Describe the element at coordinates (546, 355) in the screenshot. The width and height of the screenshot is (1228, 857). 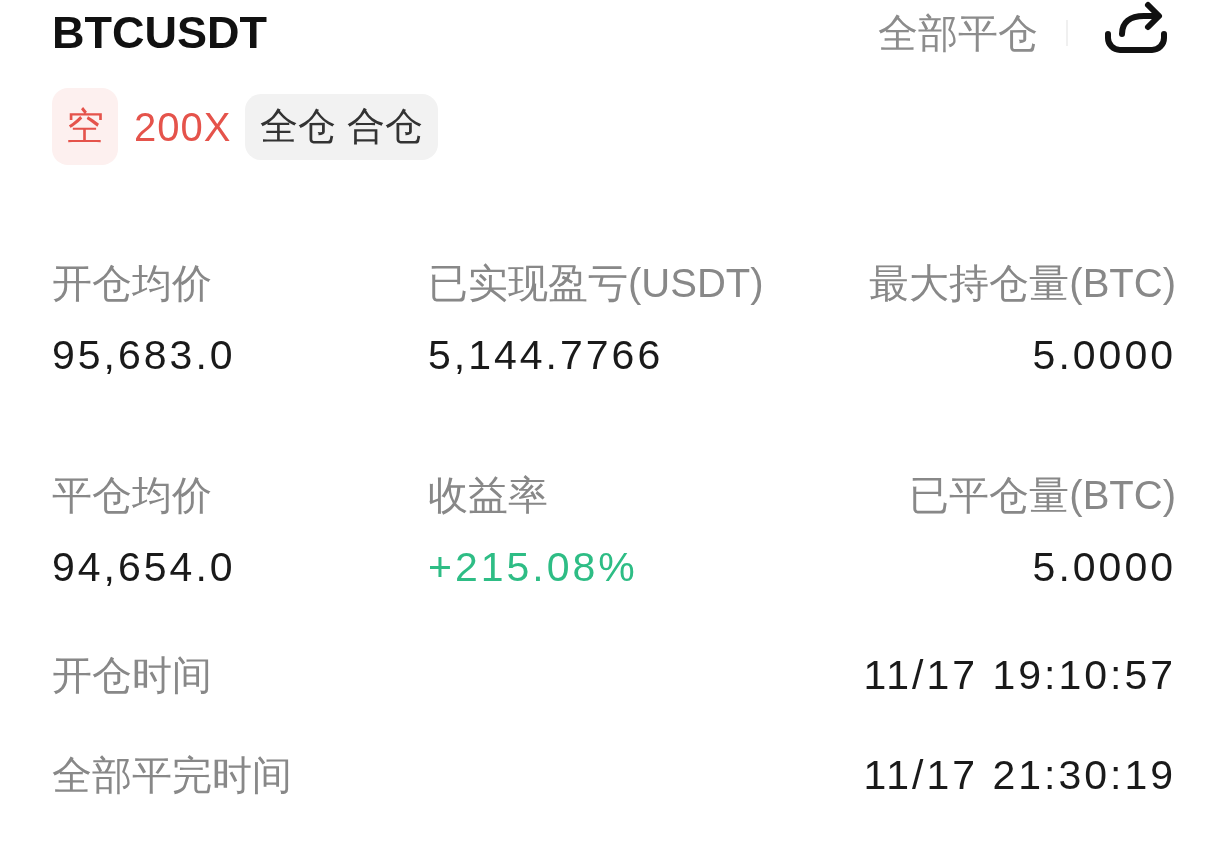
I see `stat-value: 5,144.7766` at that location.